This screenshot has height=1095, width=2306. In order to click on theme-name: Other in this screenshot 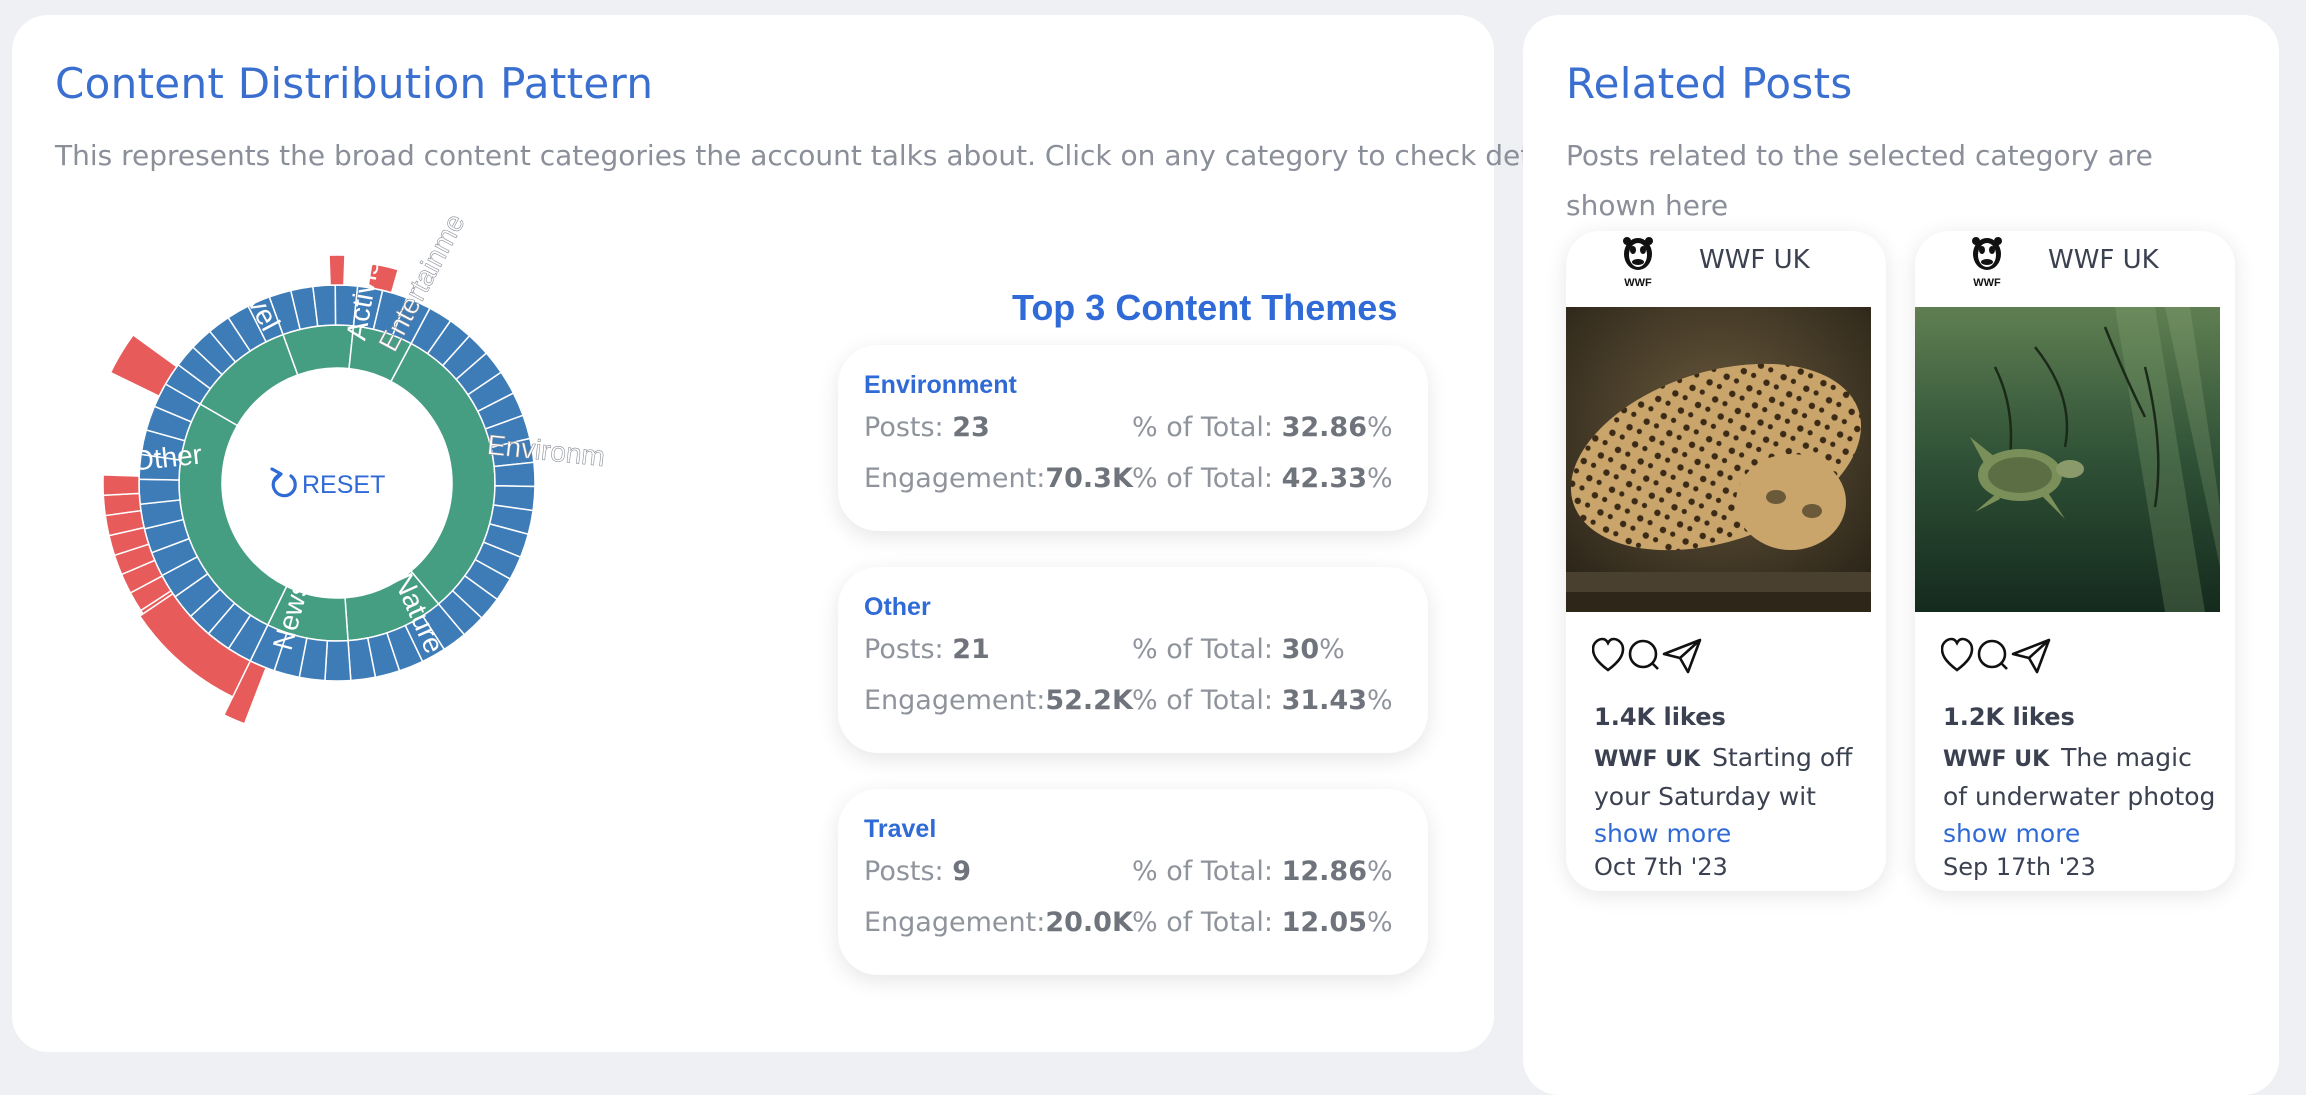, I will do `click(897, 607)`.